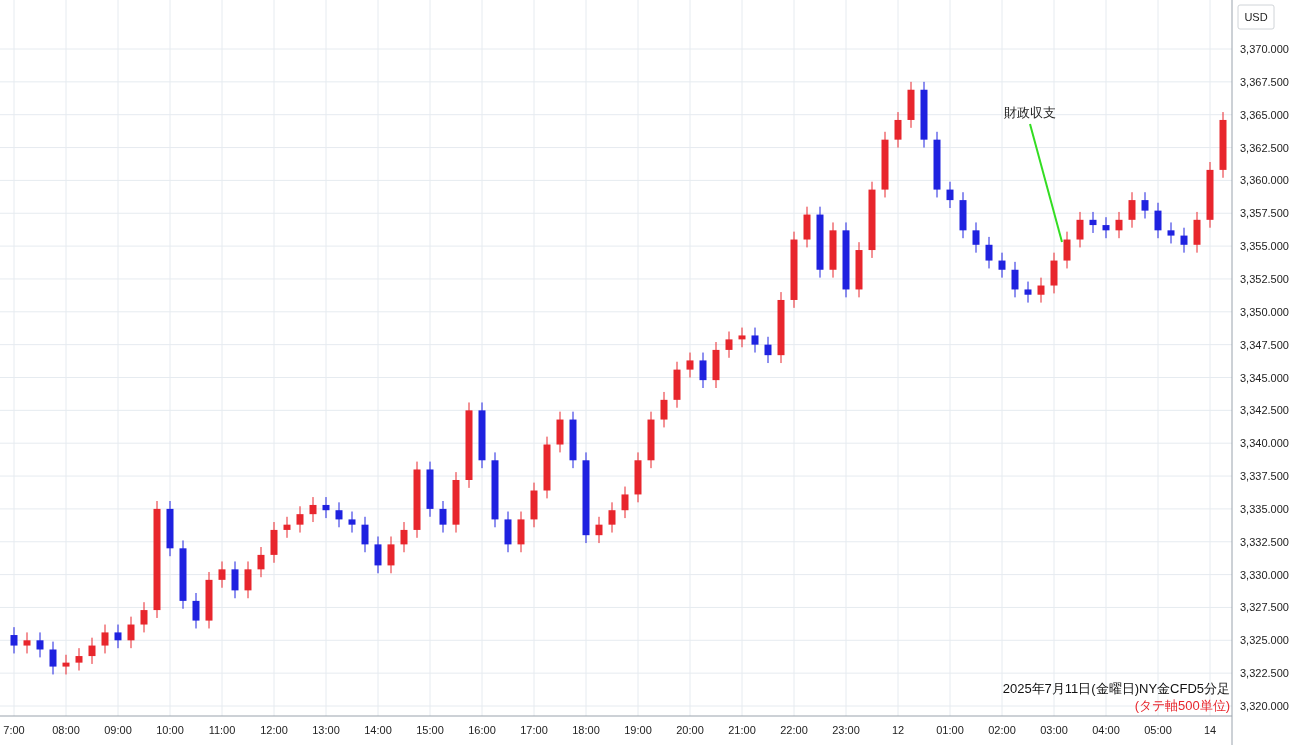 This screenshot has height=745, width=1300. What do you see at coordinates (14, 730) in the screenshot?
I see `x-axis-label: 7:00` at bounding box center [14, 730].